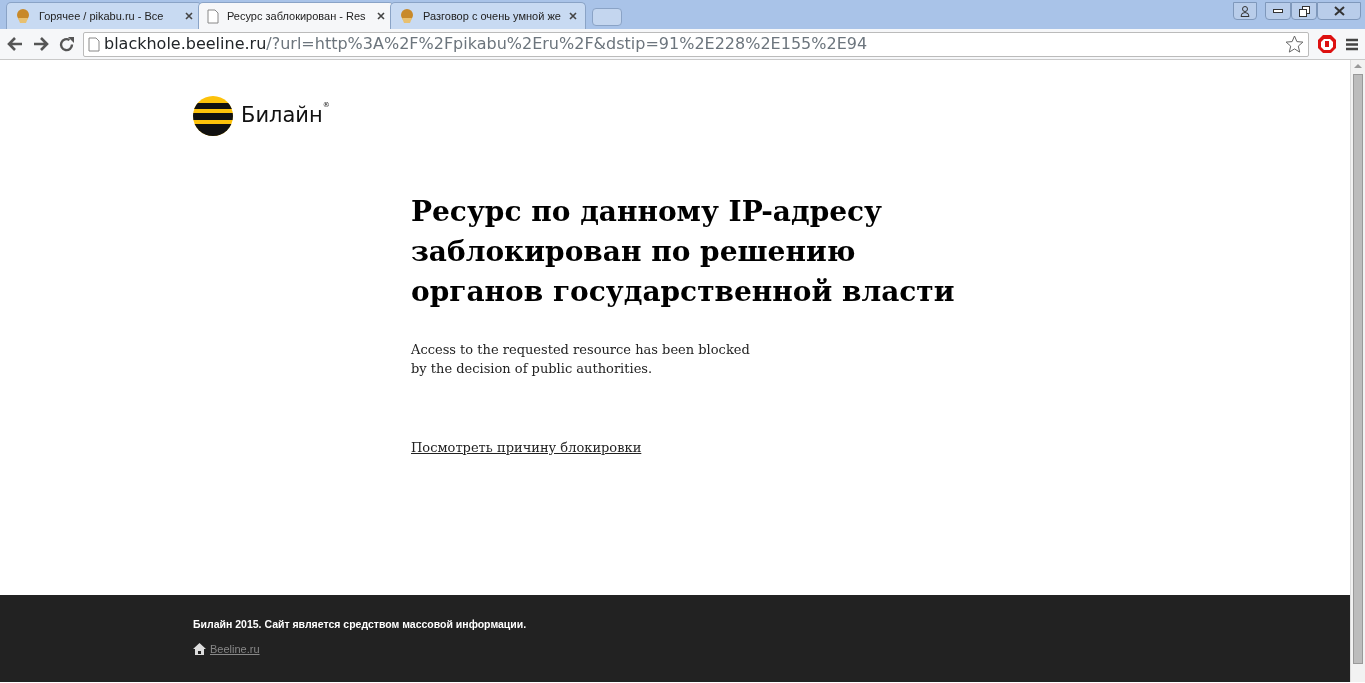 Image resolution: width=1365 pixels, height=683 pixels. I want to click on profile-button, so click(1245, 11).